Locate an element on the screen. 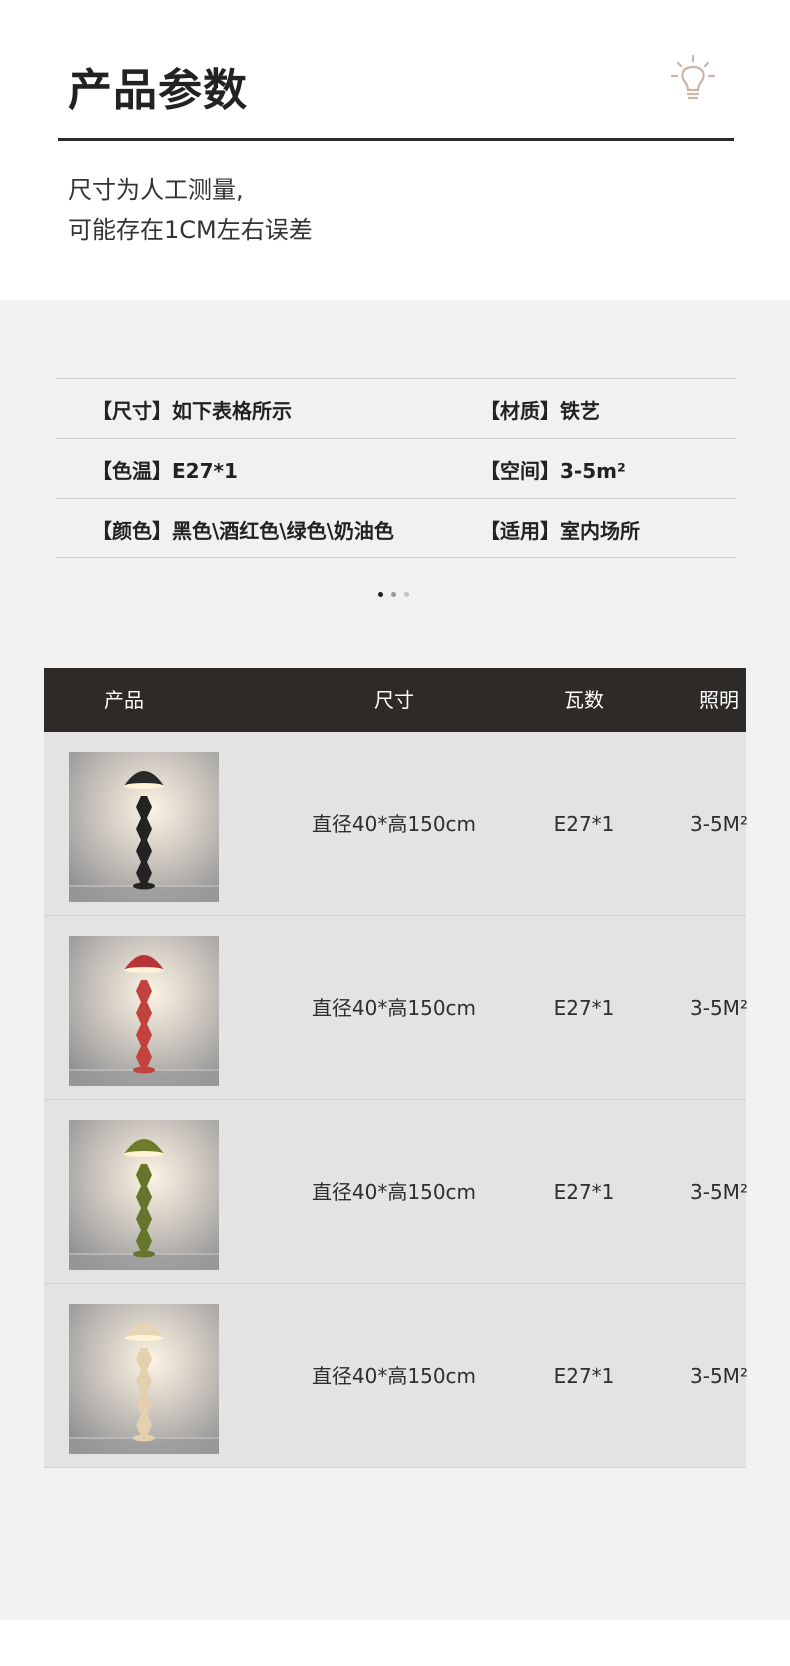 This screenshot has width=790, height=1666. measurement-note: 尺寸为人工测量, 可能存在1CM左右误差 is located at coordinates (190, 210).